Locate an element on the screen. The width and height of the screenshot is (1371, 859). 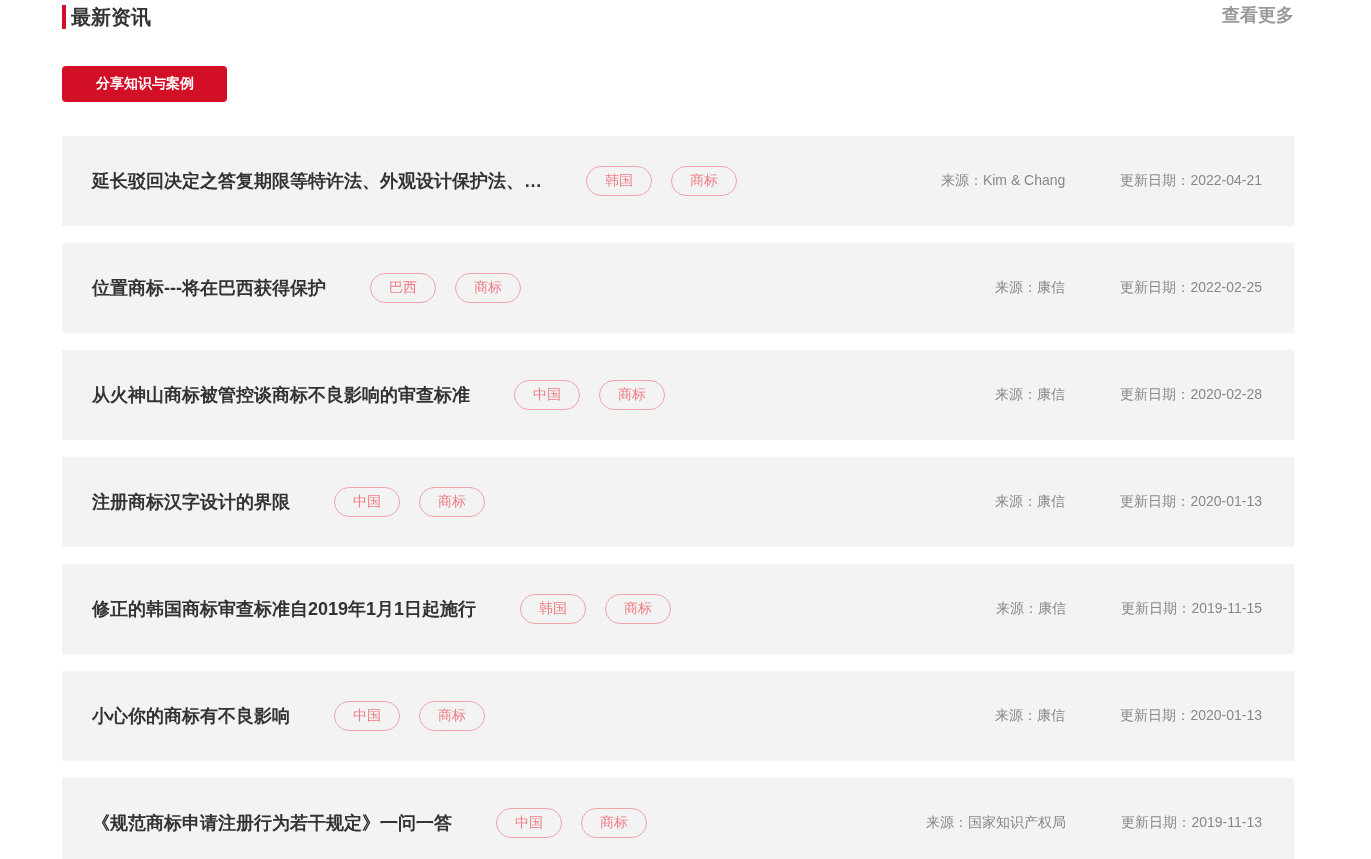
article-title: 从火神山商标被管控谈商标不良影响的审查标准 is located at coordinates (281, 395).